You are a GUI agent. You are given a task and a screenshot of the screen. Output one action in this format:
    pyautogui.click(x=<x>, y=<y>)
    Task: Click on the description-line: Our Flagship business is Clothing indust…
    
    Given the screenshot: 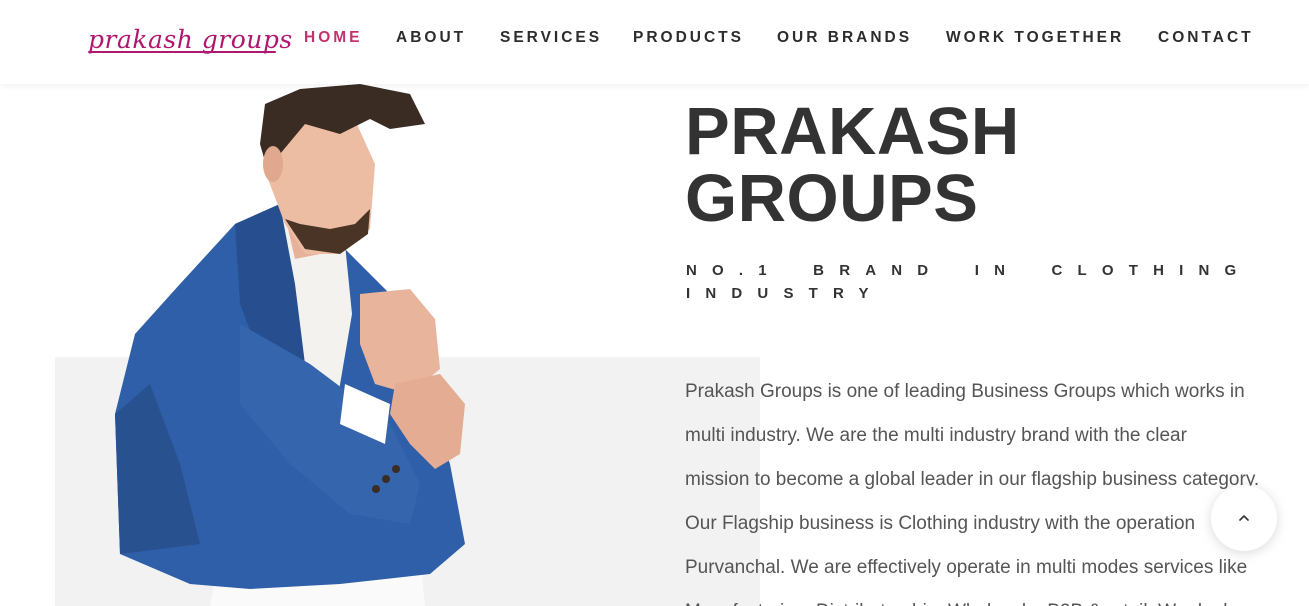 What is the action you would take?
    pyautogui.click(x=940, y=523)
    